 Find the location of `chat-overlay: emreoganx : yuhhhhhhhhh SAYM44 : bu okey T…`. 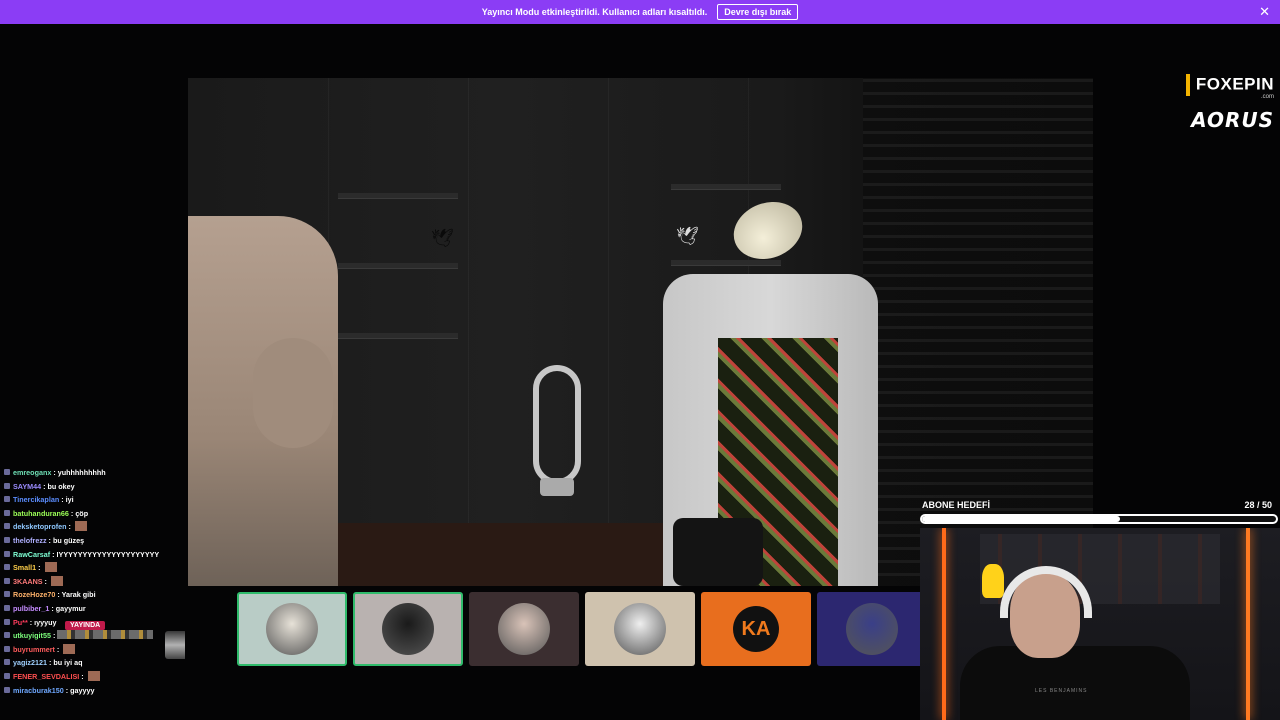

chat-overlay: emreoganx : yuhhhhhhhhh SAYM44 : bu okey T… is located at coordinates (92, 593).